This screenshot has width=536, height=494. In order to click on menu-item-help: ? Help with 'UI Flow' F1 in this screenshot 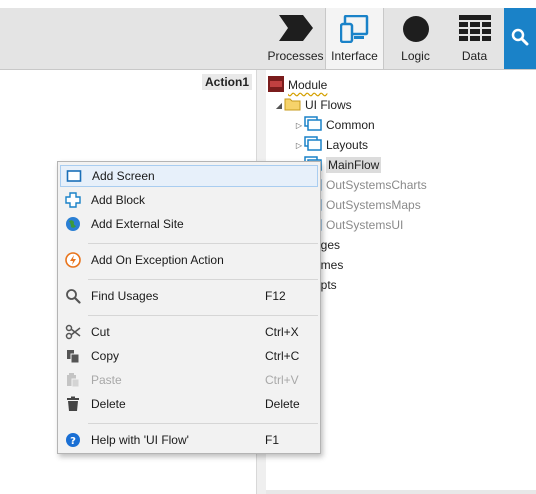, I will do `click(189, 440)`.